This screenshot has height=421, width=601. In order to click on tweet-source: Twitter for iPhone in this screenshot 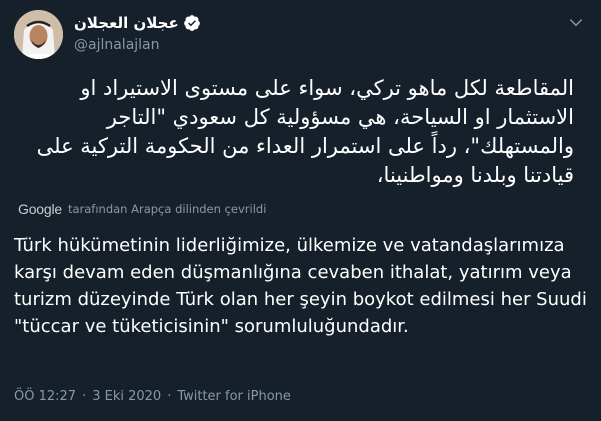, I will do `click(234, 396)`.